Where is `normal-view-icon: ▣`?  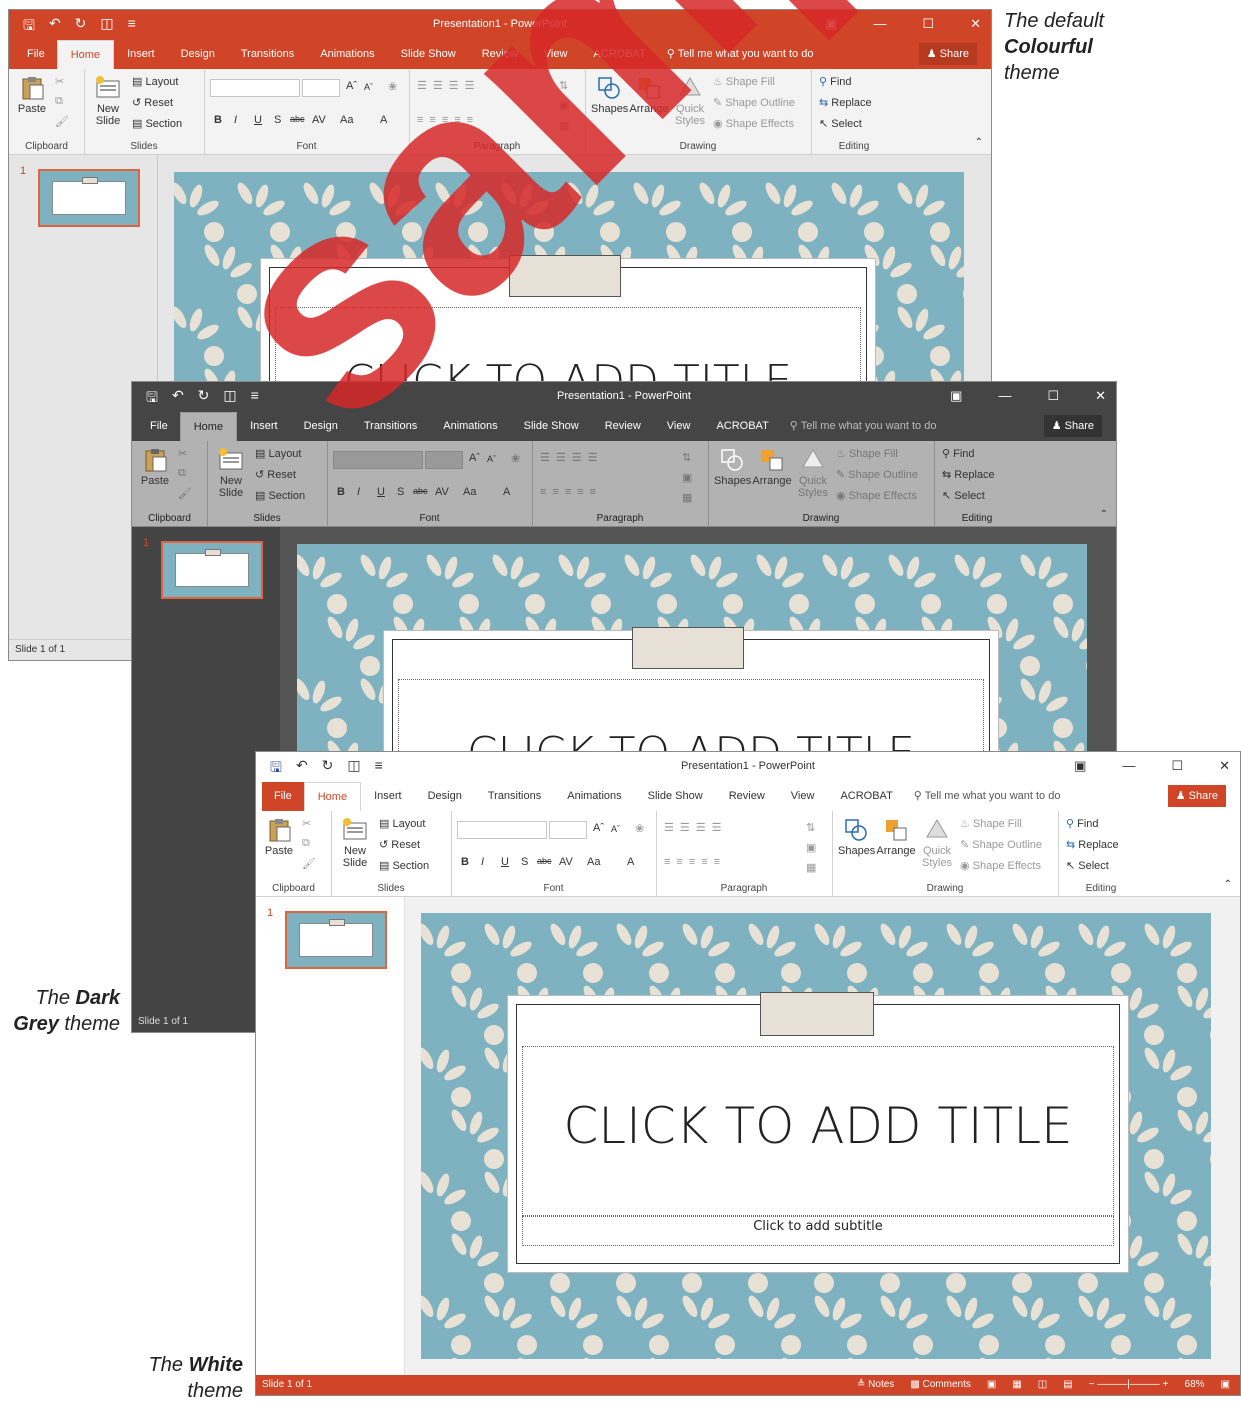 normal-view-icon: ▣ is located at coordinates (991, 1385).